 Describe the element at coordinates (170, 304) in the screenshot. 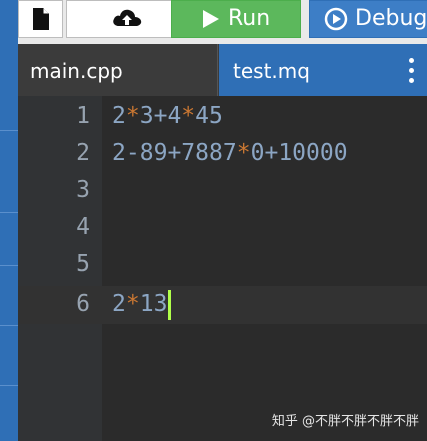

I see `text-cursor` at that location.